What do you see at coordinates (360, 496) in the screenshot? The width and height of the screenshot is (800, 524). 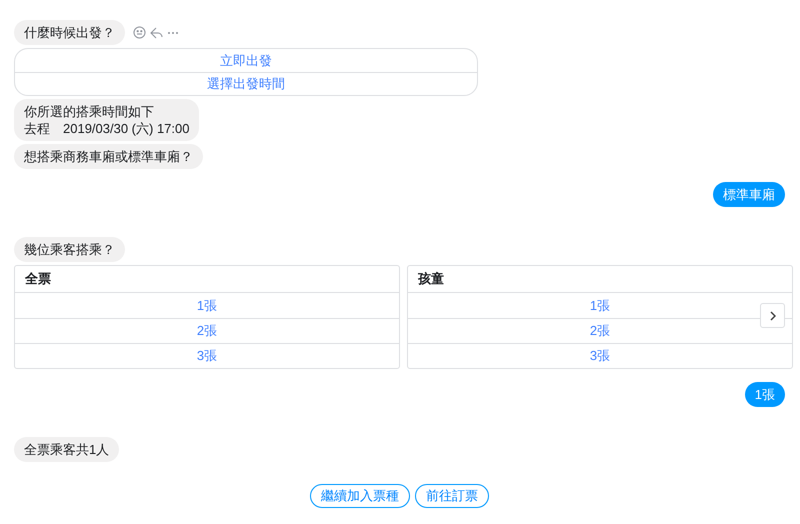 I see `quick-reply-button: 繼續加入票種` at bounding box center [360, 496].